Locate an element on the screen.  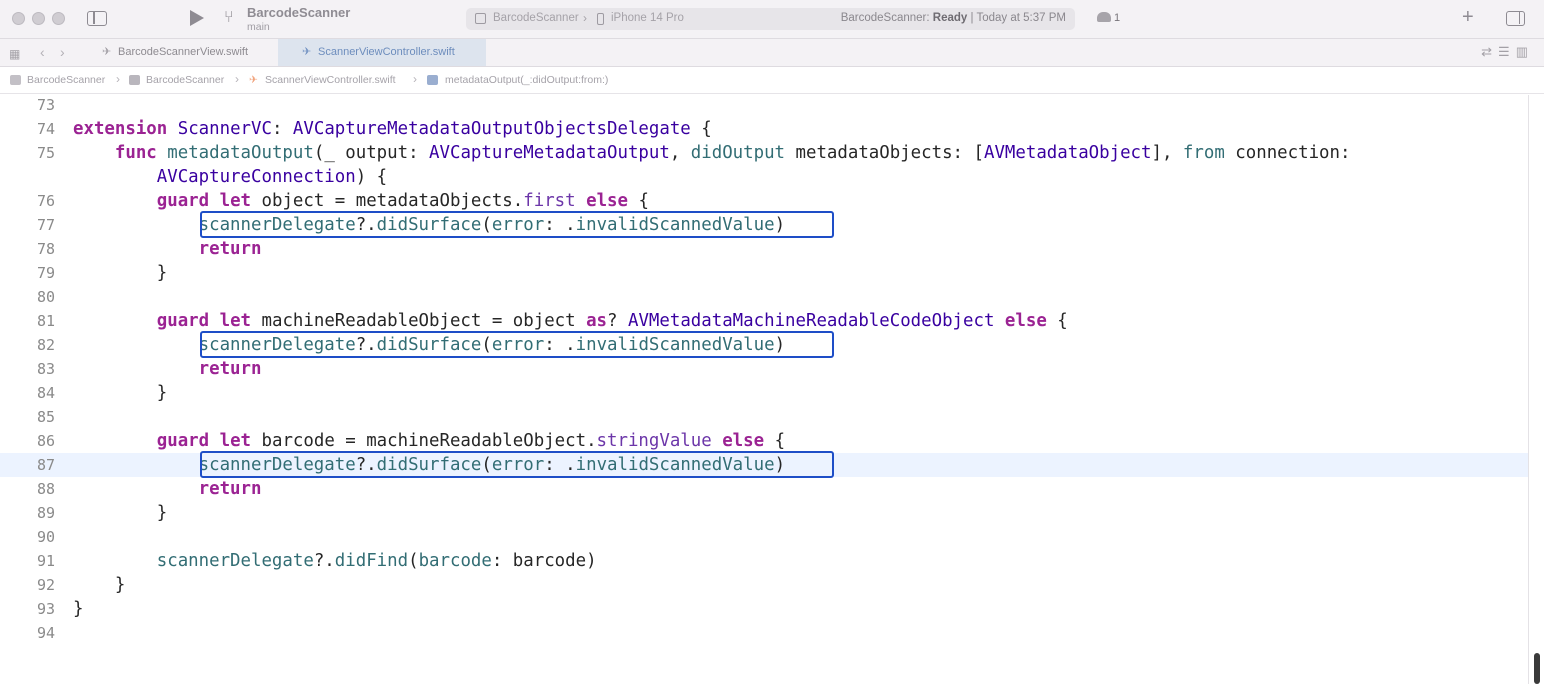
project-name: BarcodeScanner is located at coordinates (298, 12).